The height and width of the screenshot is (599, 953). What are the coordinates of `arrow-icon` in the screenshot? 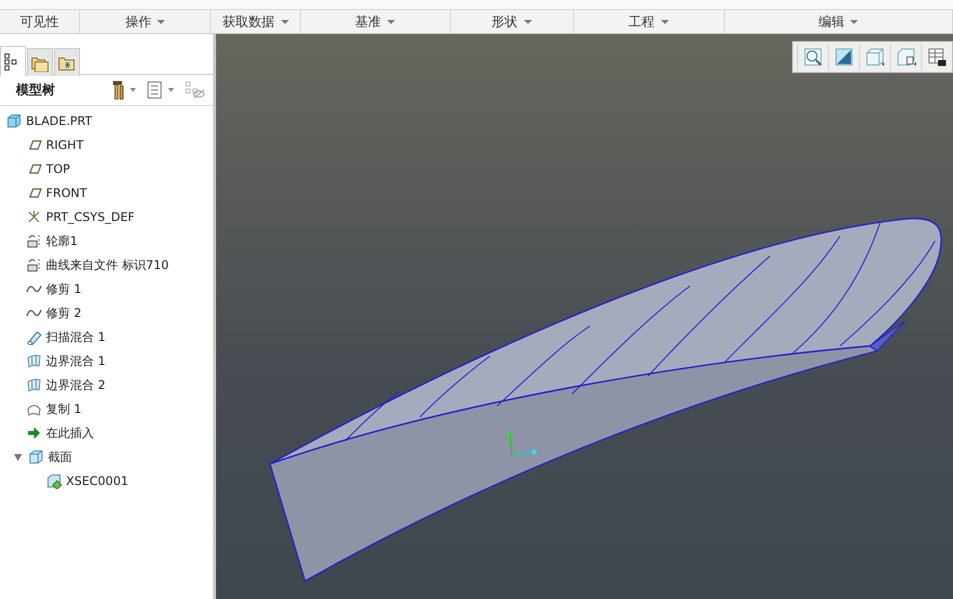 It's located at (34, 433).